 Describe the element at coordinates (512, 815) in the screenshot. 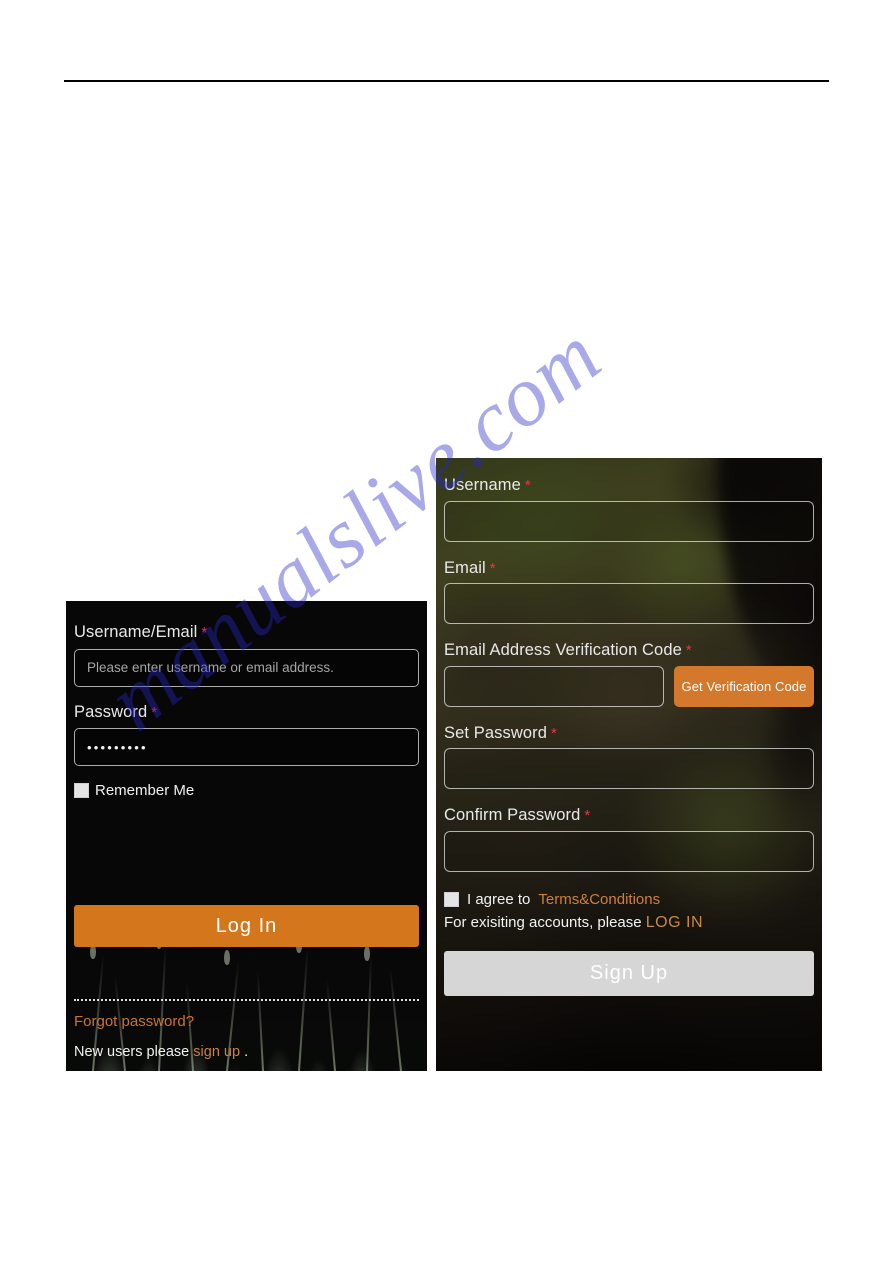

I see `signup-confirm-password-label-text: Confirm Password` at that location.